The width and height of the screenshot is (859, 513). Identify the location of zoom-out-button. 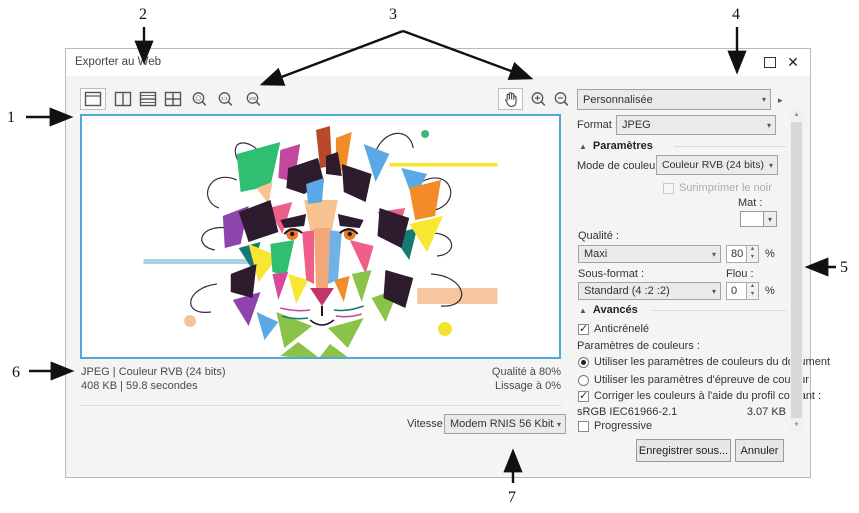
(562, 99).